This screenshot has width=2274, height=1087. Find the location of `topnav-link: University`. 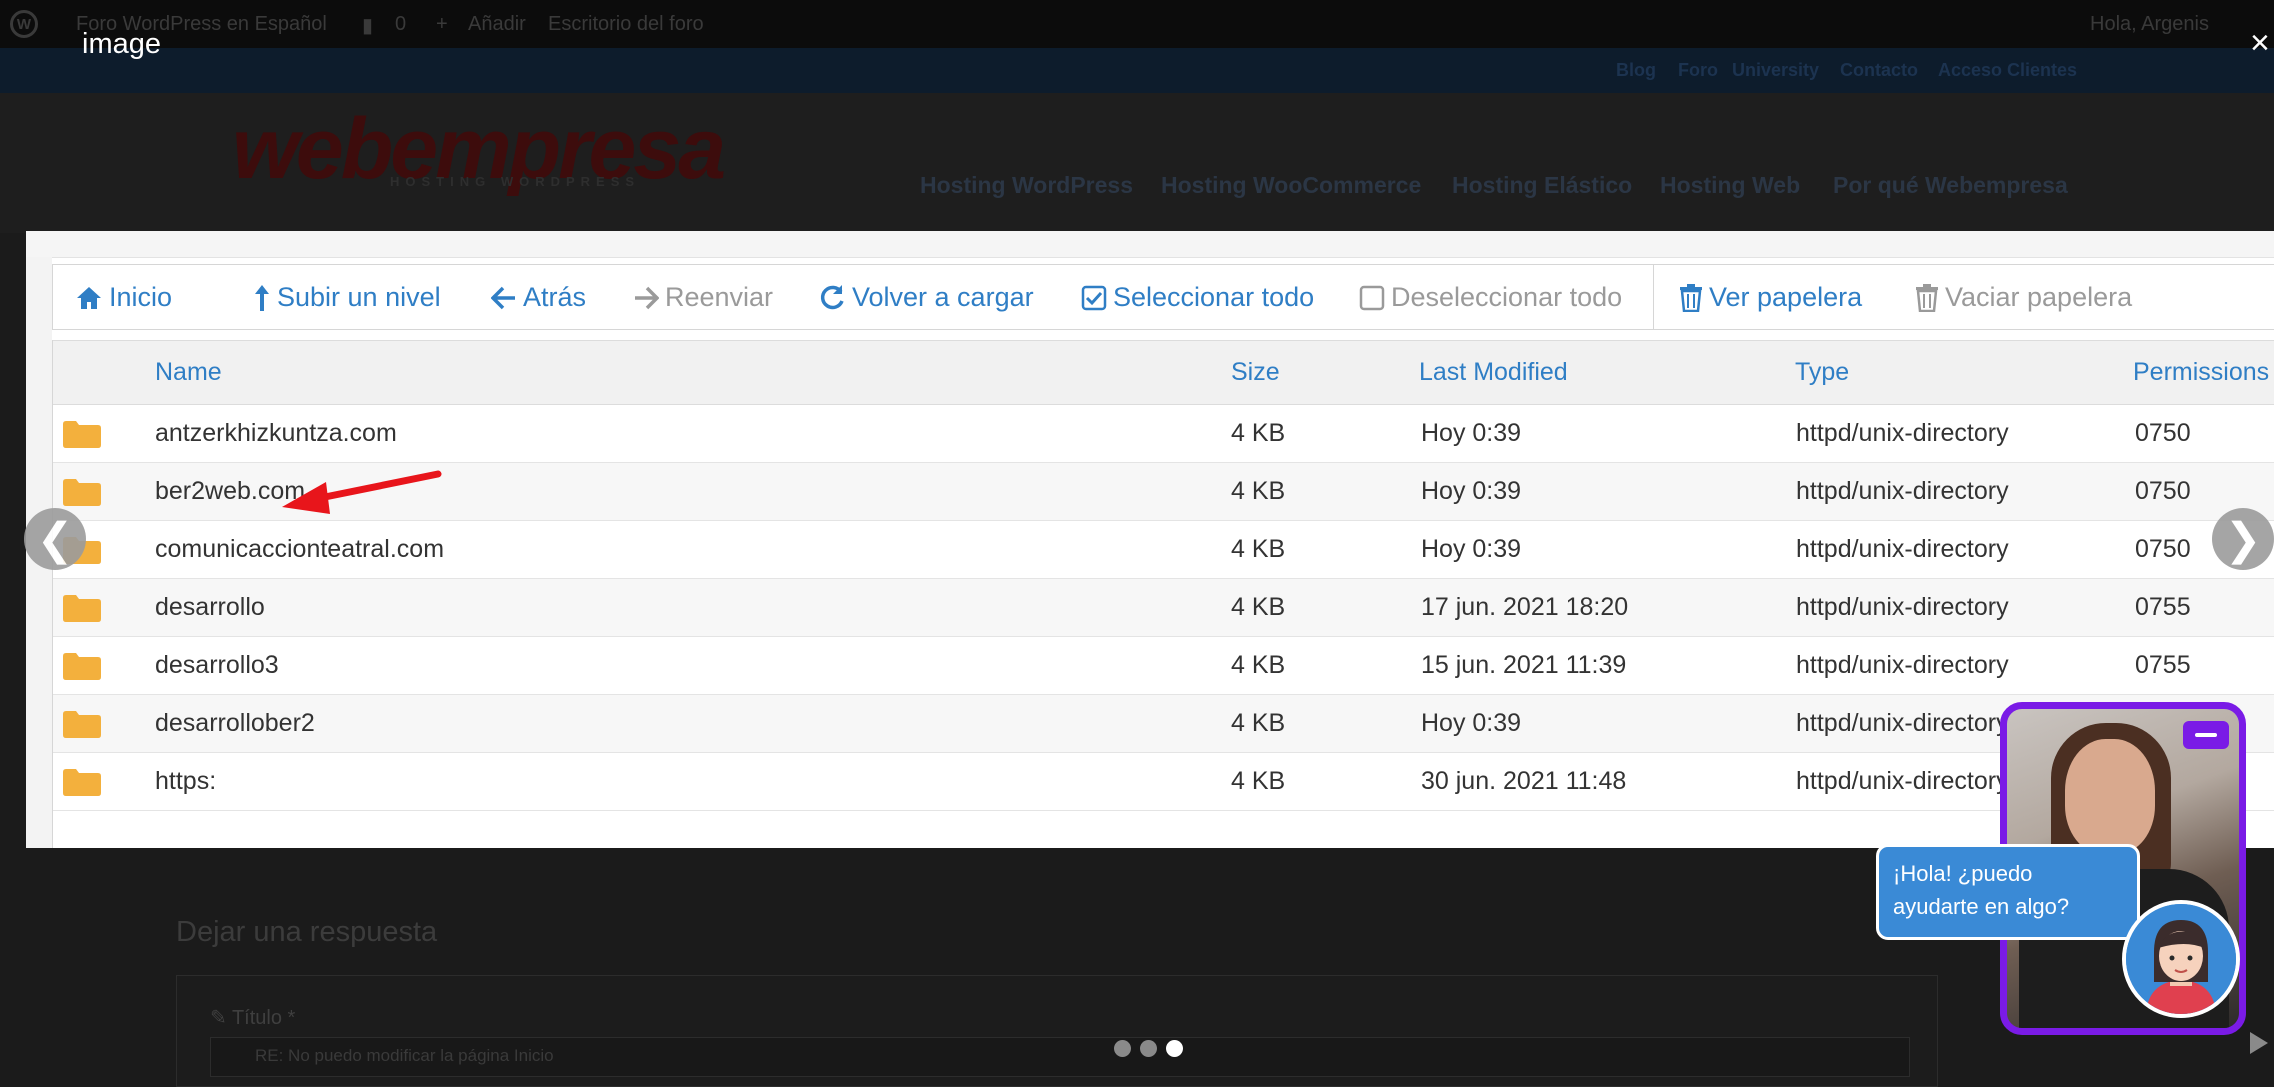

topnav-link: University is located at coordinates (1775, 70).